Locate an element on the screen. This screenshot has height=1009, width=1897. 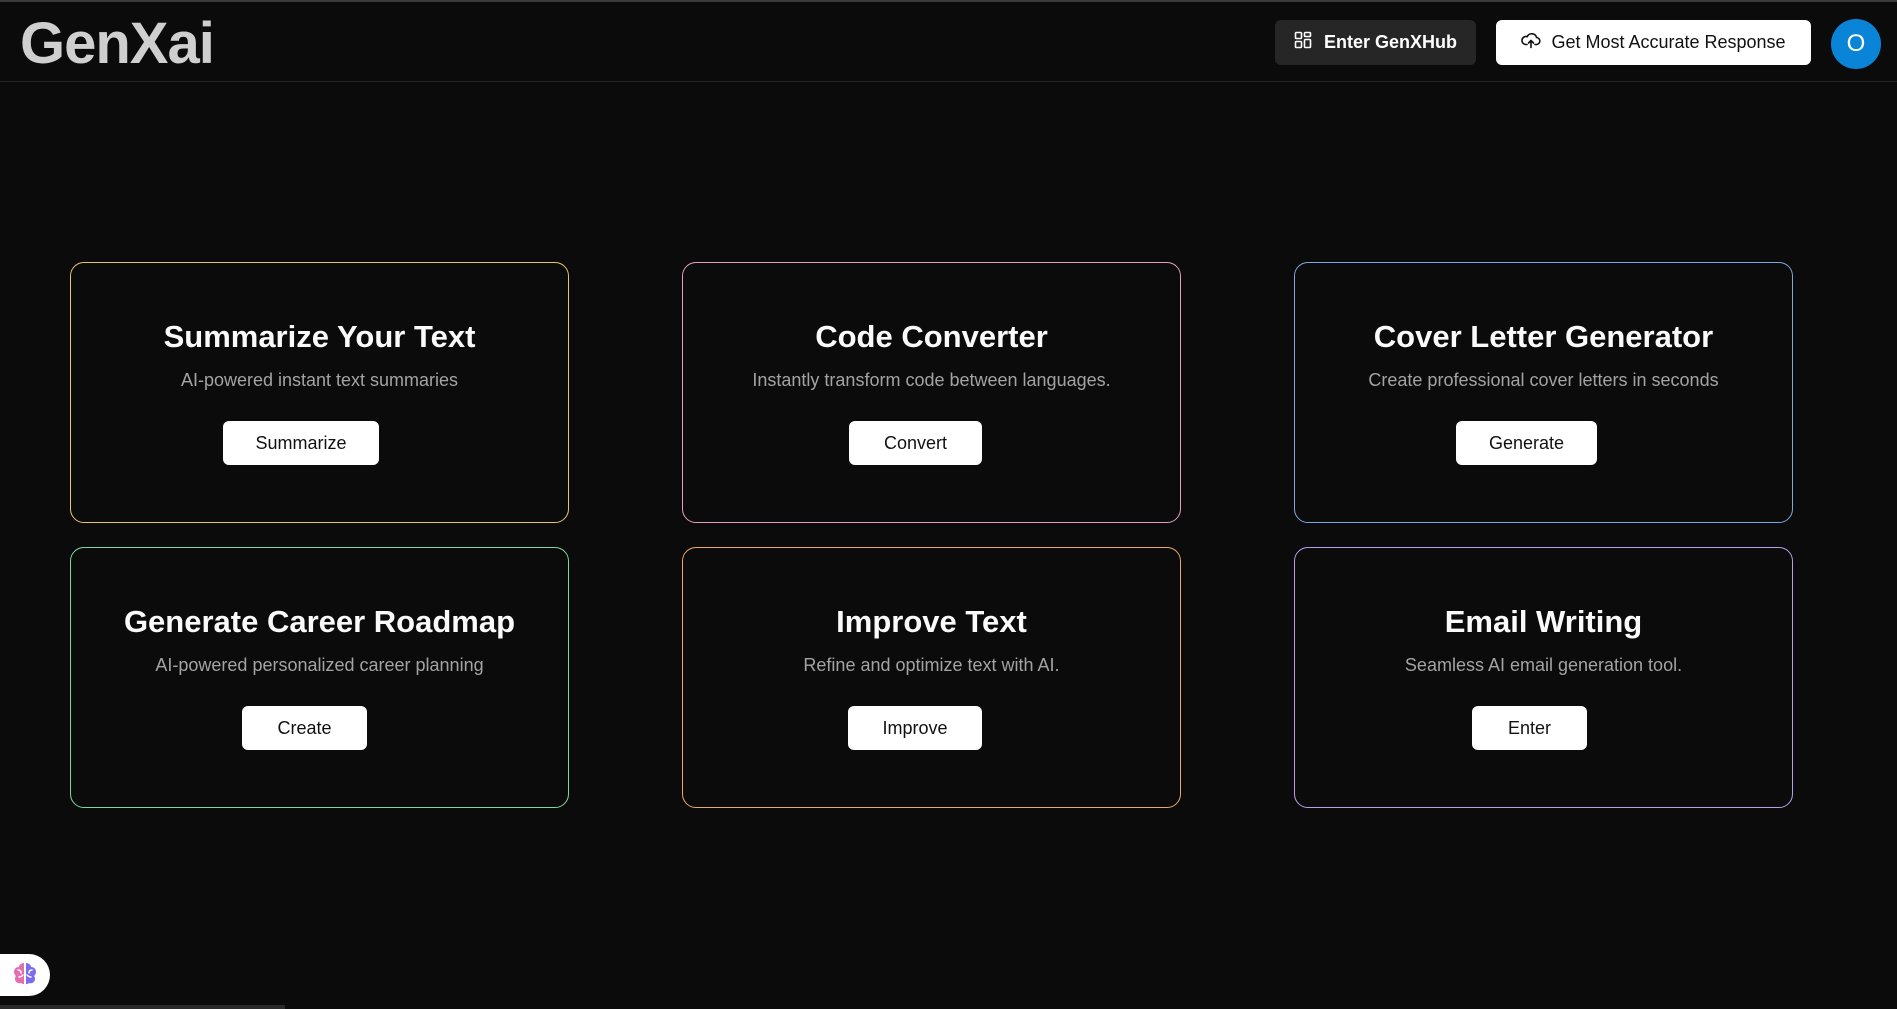
enter-genxhub-button: Enter GenXHub is located at coordinates (1375, 42).